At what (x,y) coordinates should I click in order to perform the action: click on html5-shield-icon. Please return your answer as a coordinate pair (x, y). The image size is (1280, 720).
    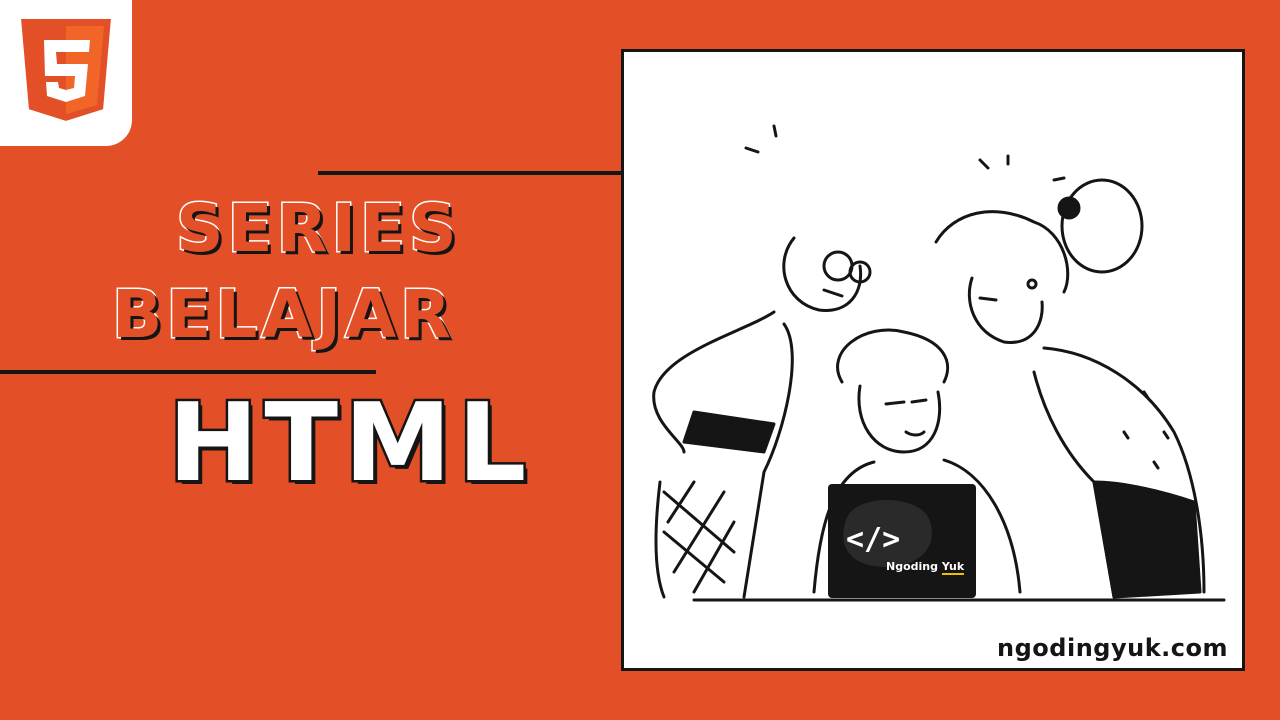
    Looking at the image, I should click on (66, 70).